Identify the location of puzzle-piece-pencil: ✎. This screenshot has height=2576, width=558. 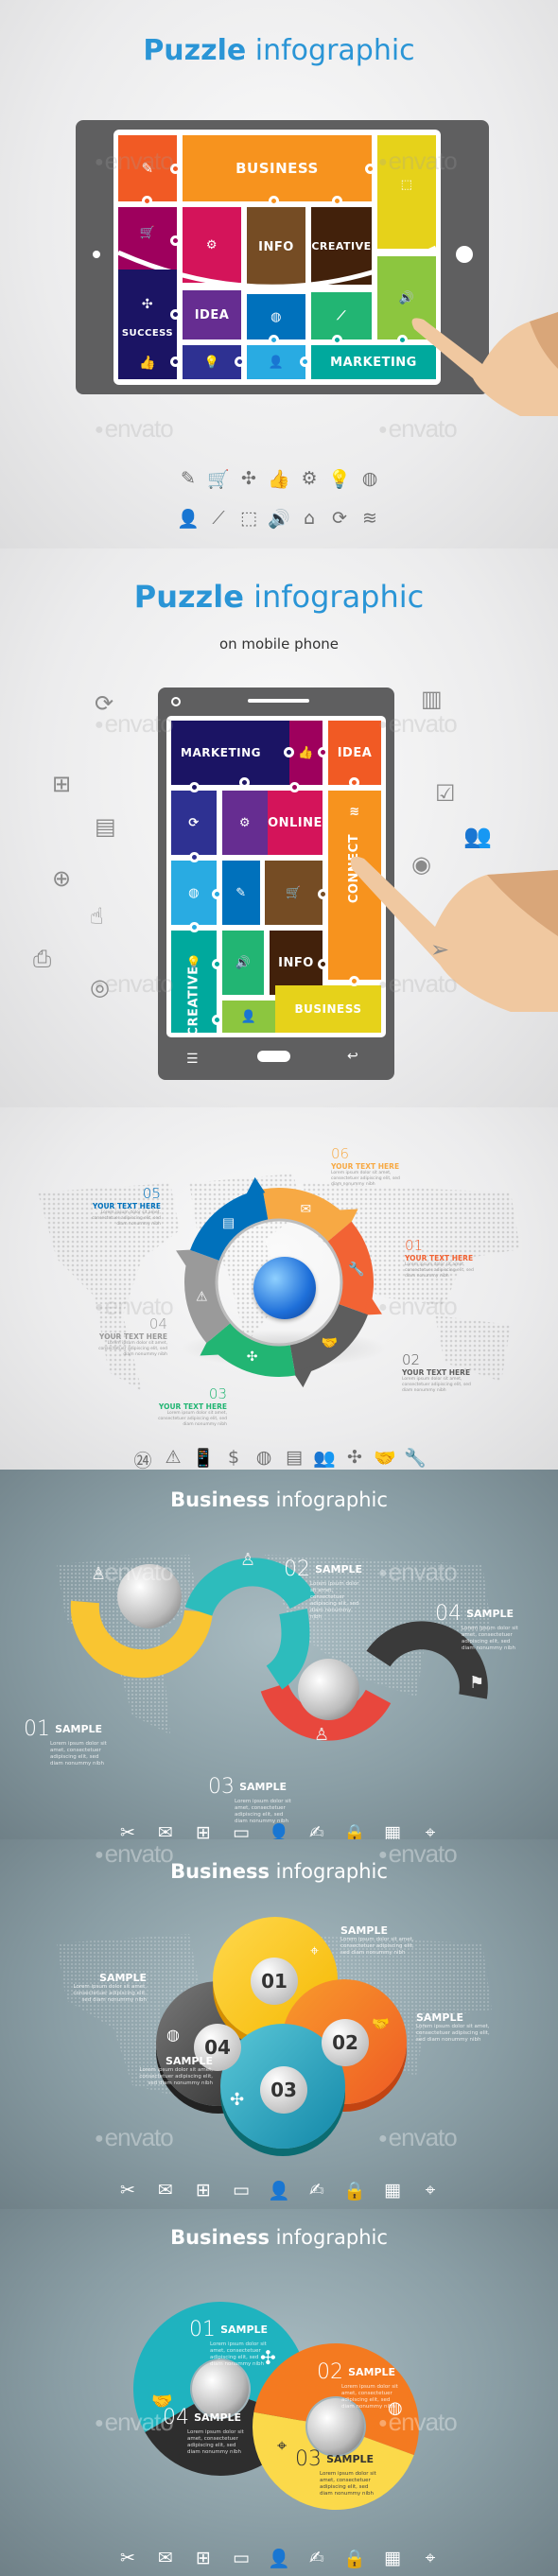
(241, 893).